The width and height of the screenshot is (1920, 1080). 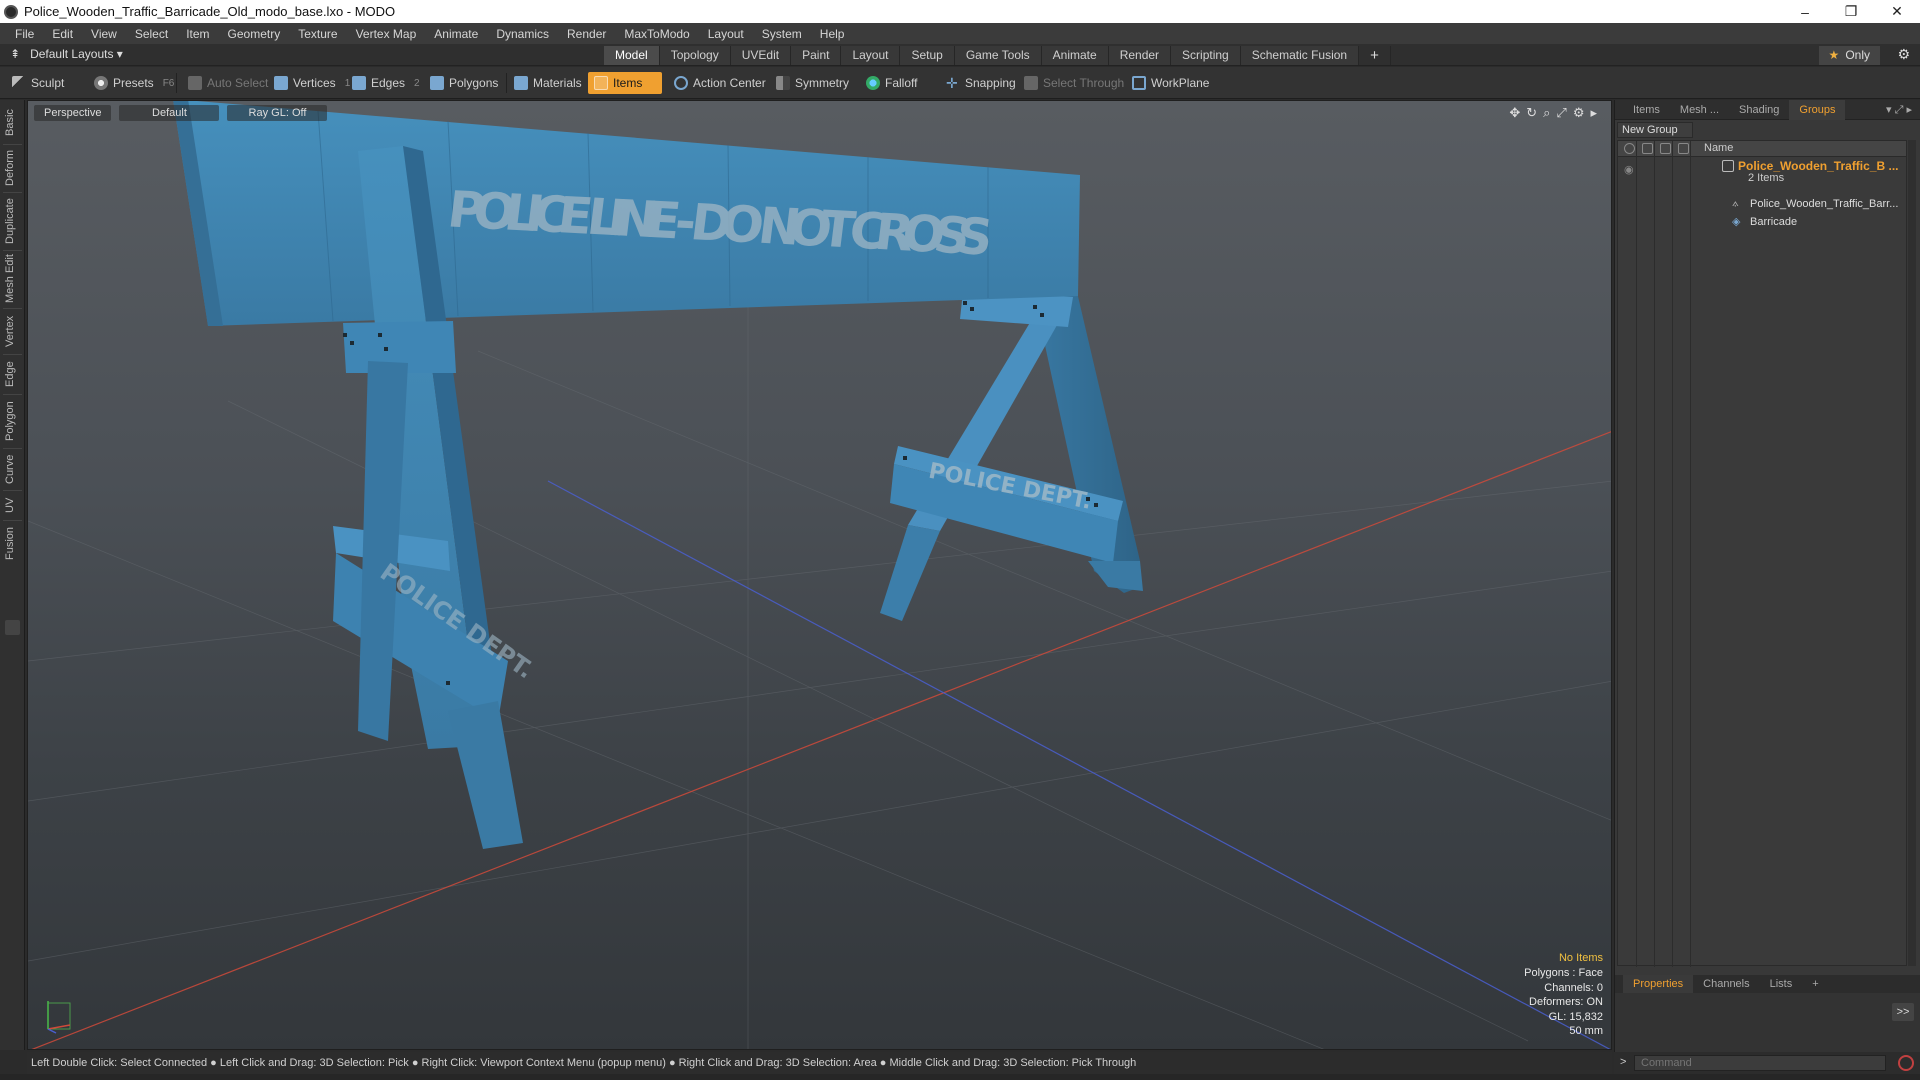 I want to click on vtab-duplicate: Duplicate, so click(x=12, y=221).